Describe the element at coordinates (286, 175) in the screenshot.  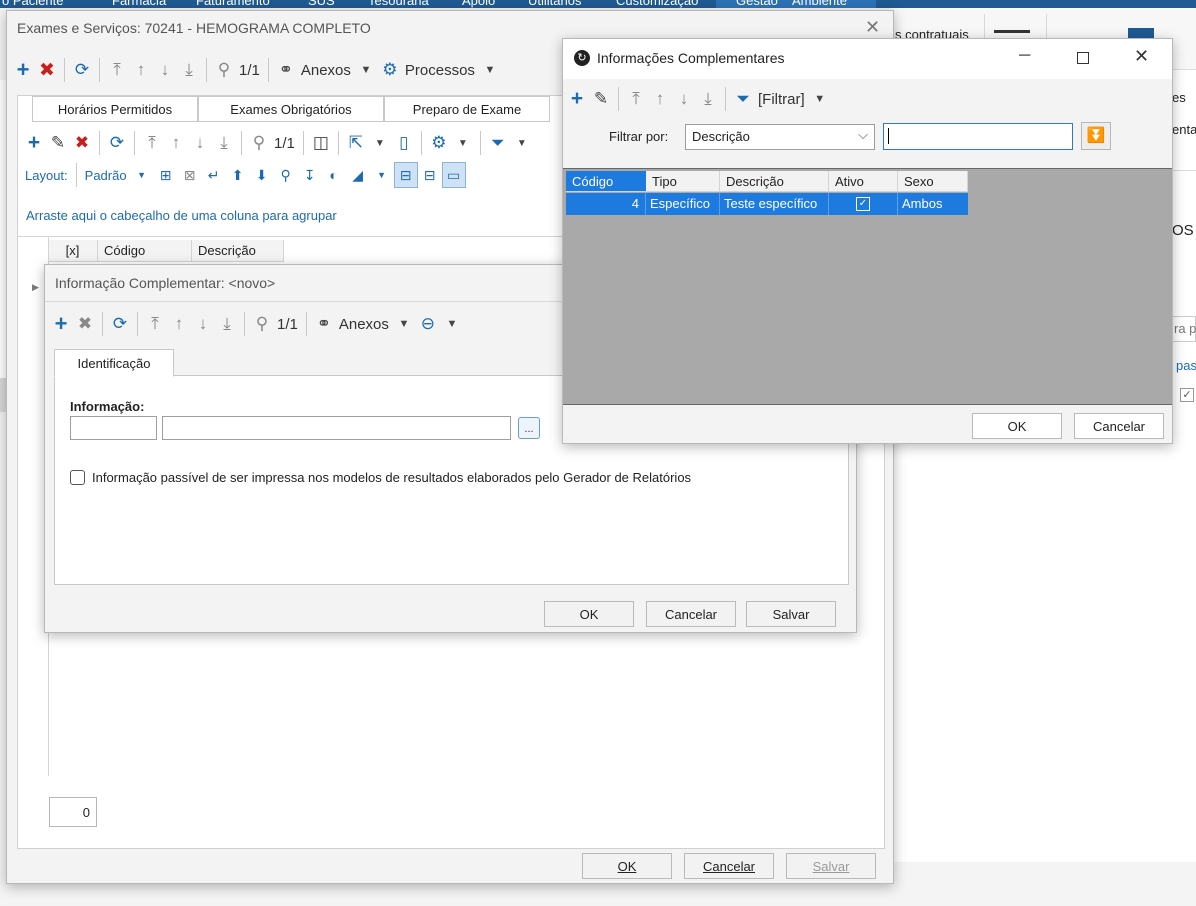
I see `pin-icon: ⚲` at that location.